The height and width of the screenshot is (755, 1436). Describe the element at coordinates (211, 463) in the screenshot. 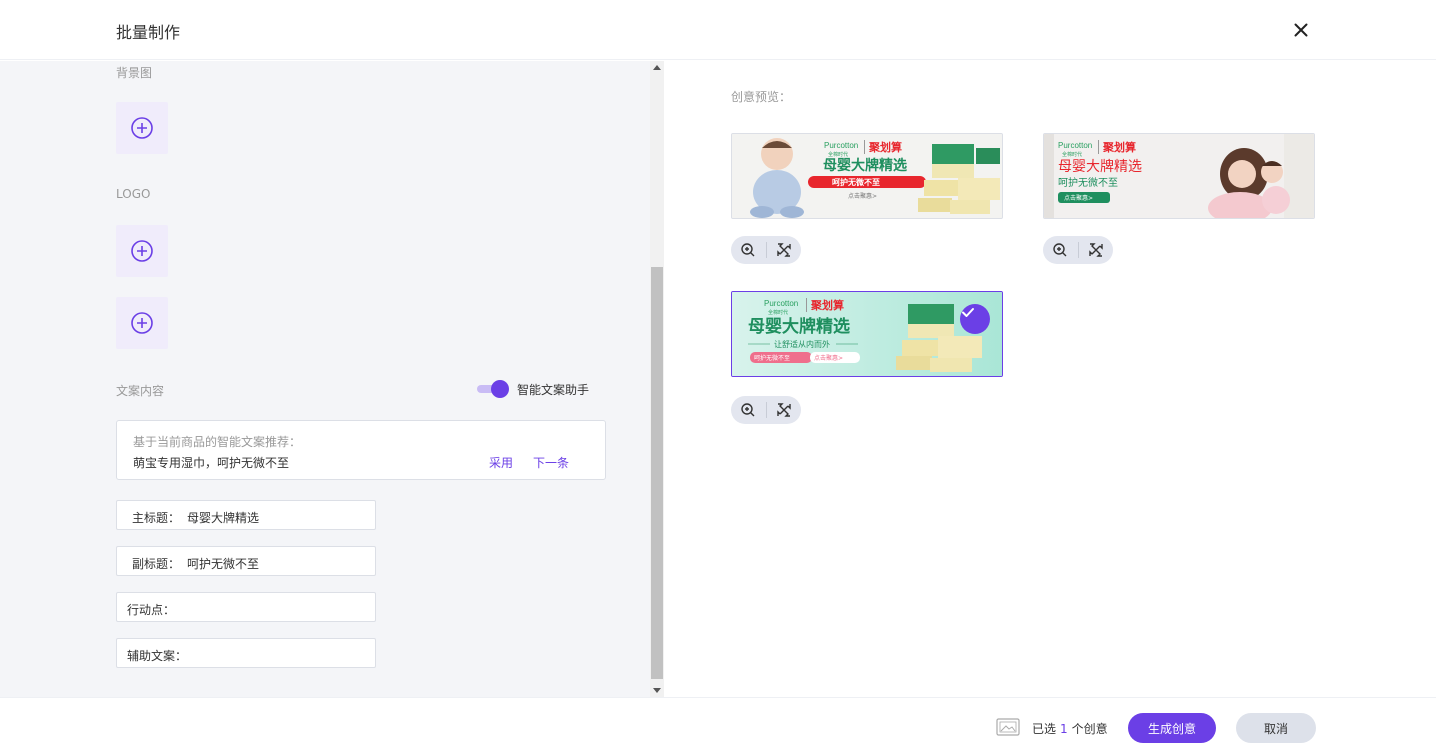

I see `suggestion-text: 萌宝专用湿巾，呵护无微不至` at that location.